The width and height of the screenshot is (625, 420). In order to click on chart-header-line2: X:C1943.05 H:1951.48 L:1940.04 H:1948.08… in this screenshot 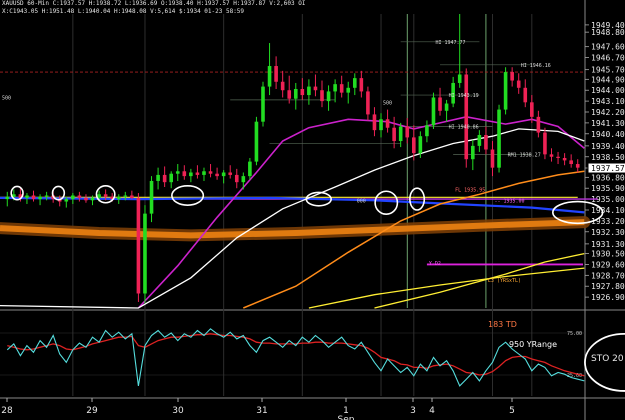, I will do `click(123, 11)`.